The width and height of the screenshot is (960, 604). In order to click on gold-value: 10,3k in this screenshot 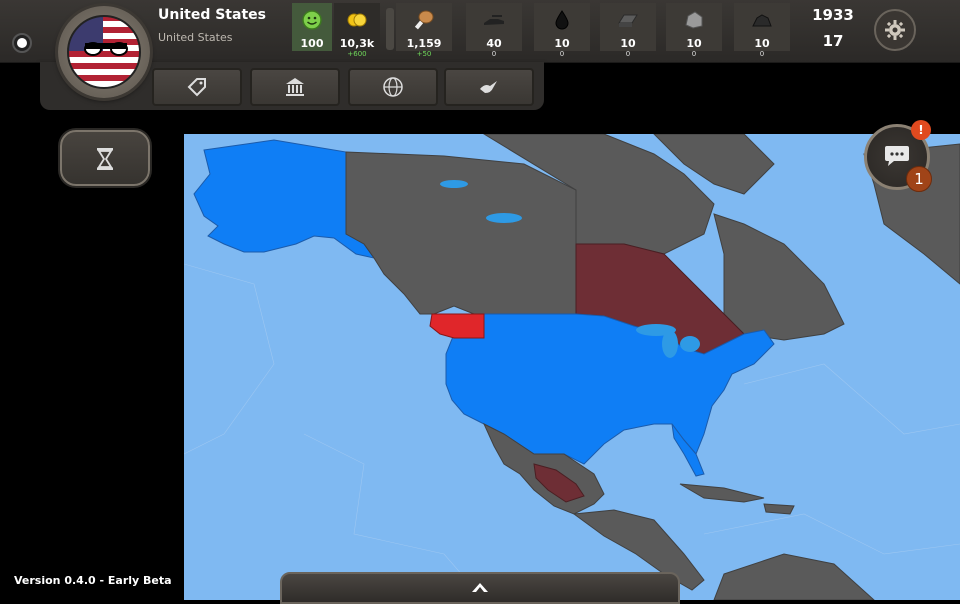, I will do `click(357, 43)`.